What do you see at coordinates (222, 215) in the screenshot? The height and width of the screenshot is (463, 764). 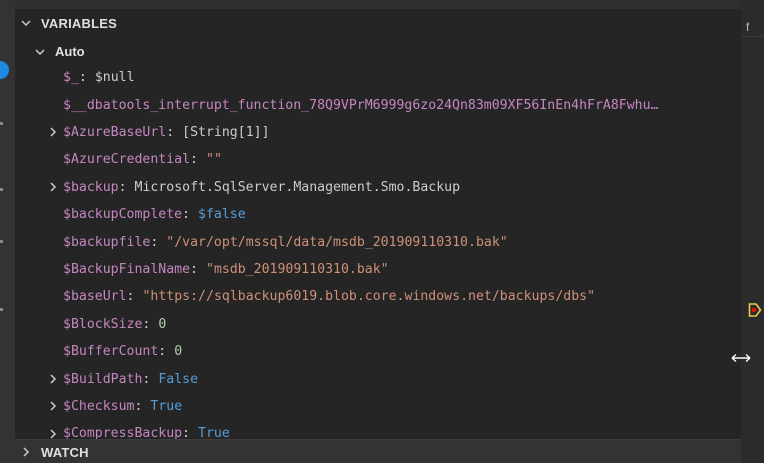 I see `variable-value: $false` at bounding box center [222, 215].